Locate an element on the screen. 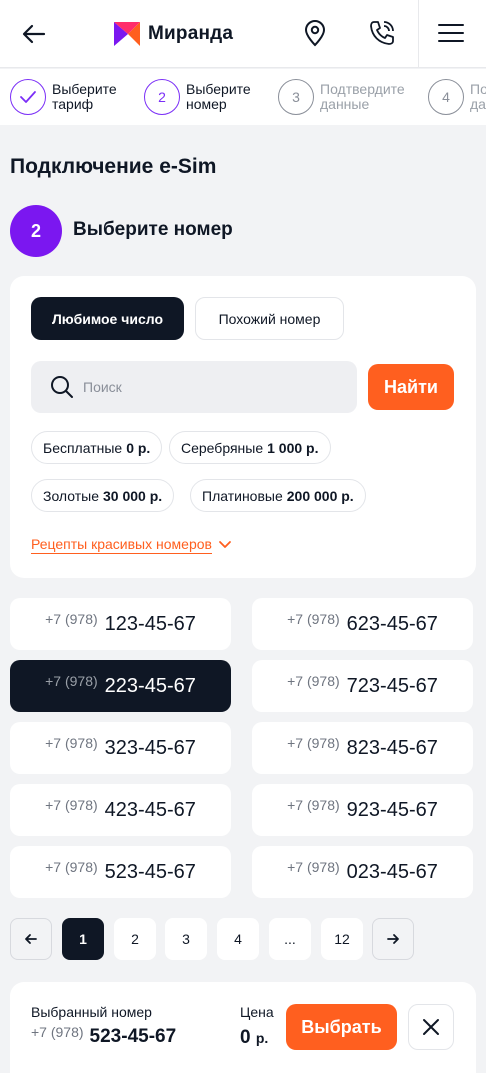  step-3: 3 Подтвердите данные is located at coordinates (341, 97).